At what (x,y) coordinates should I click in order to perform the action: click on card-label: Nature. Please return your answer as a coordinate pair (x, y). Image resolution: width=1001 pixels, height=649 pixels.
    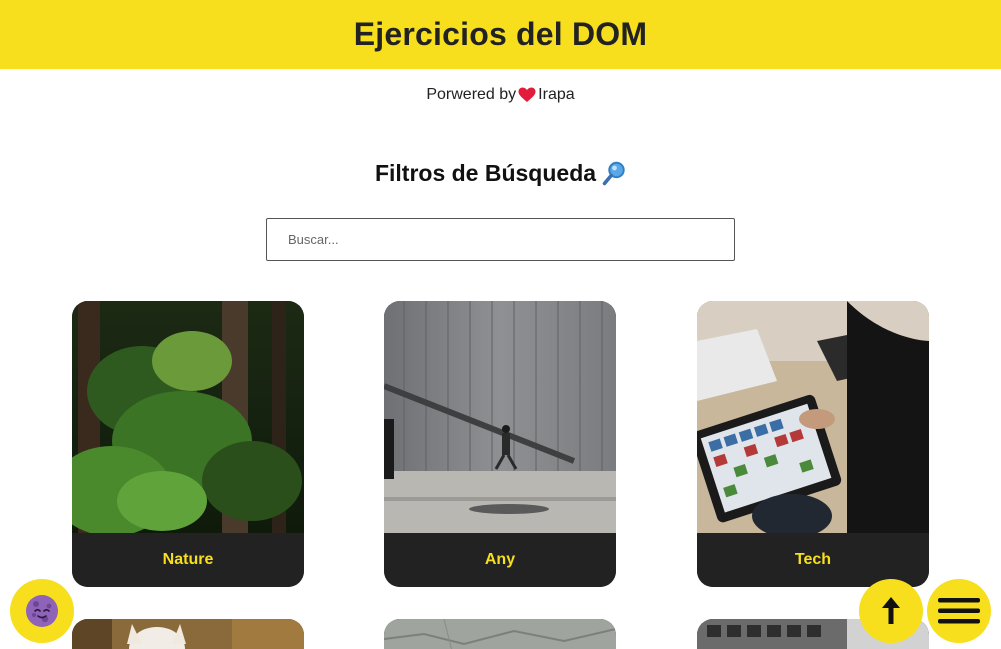
    Looking at the image, I should click on (188, 560).